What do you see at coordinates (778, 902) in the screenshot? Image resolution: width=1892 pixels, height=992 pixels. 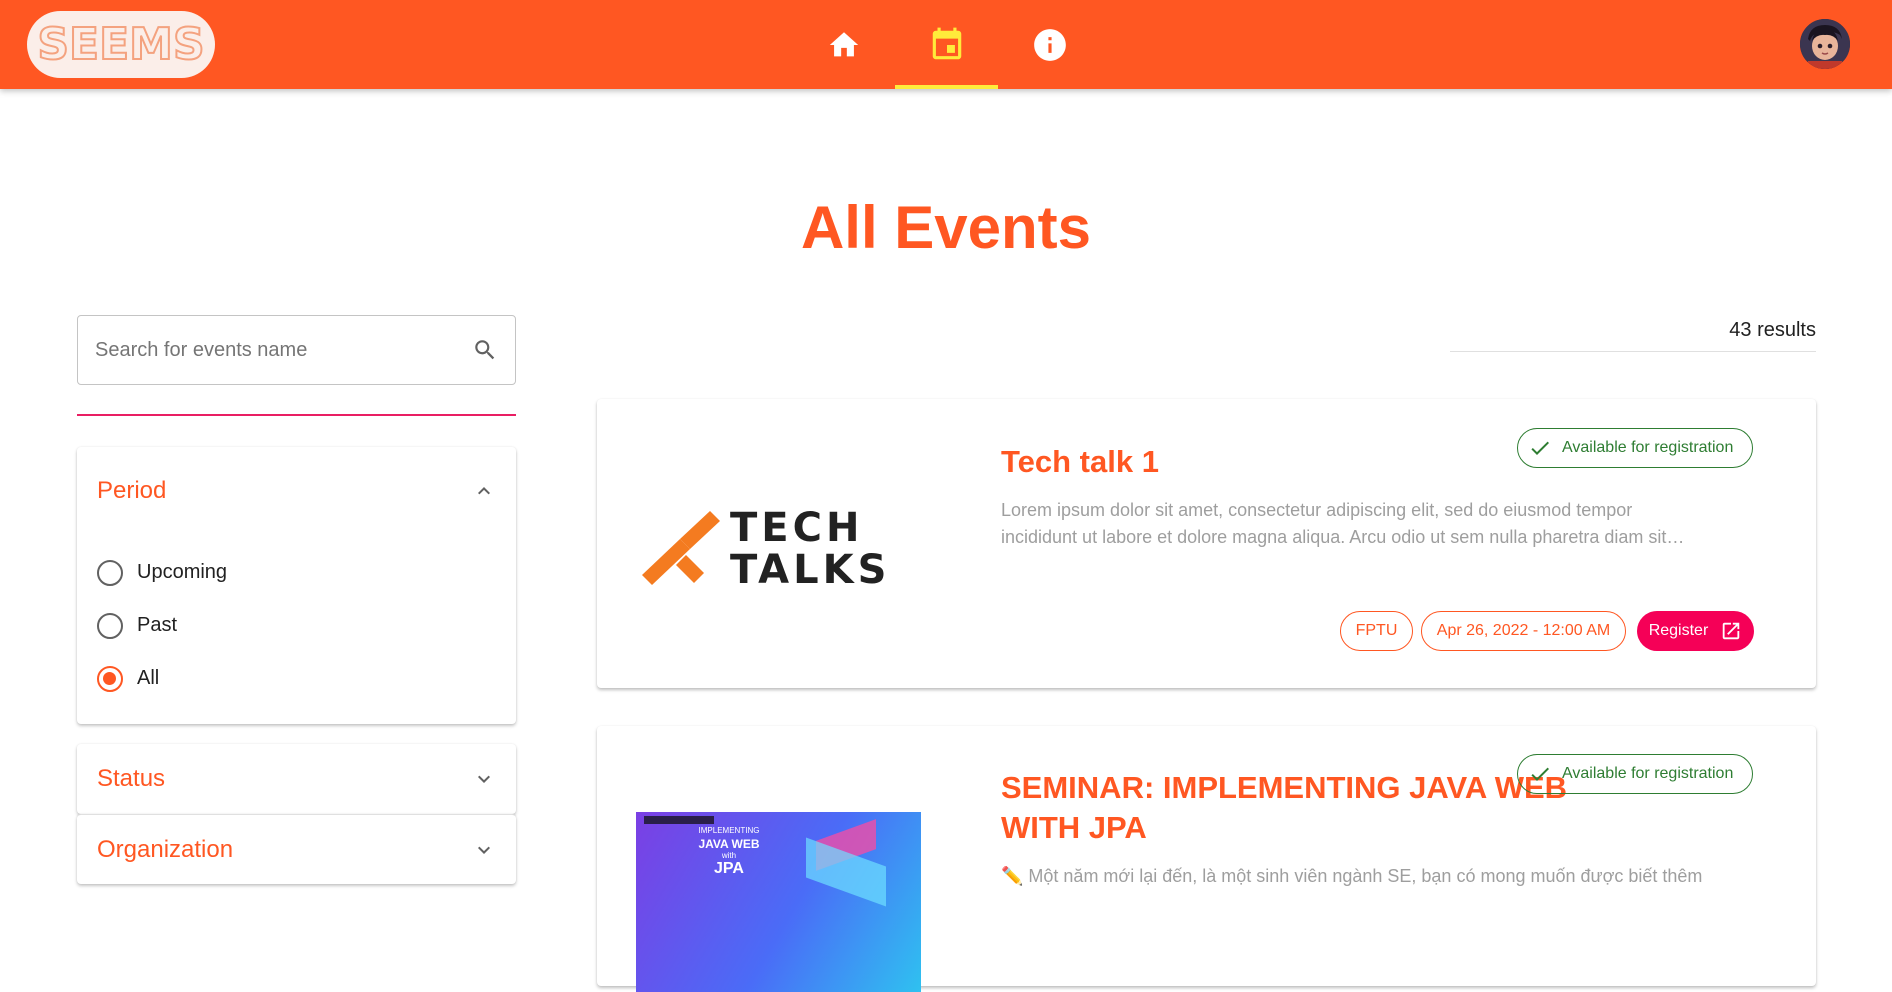 I see `event-image: IMPLEMENTING JAVA WEB with JPA` at bounding box center [778, 902].